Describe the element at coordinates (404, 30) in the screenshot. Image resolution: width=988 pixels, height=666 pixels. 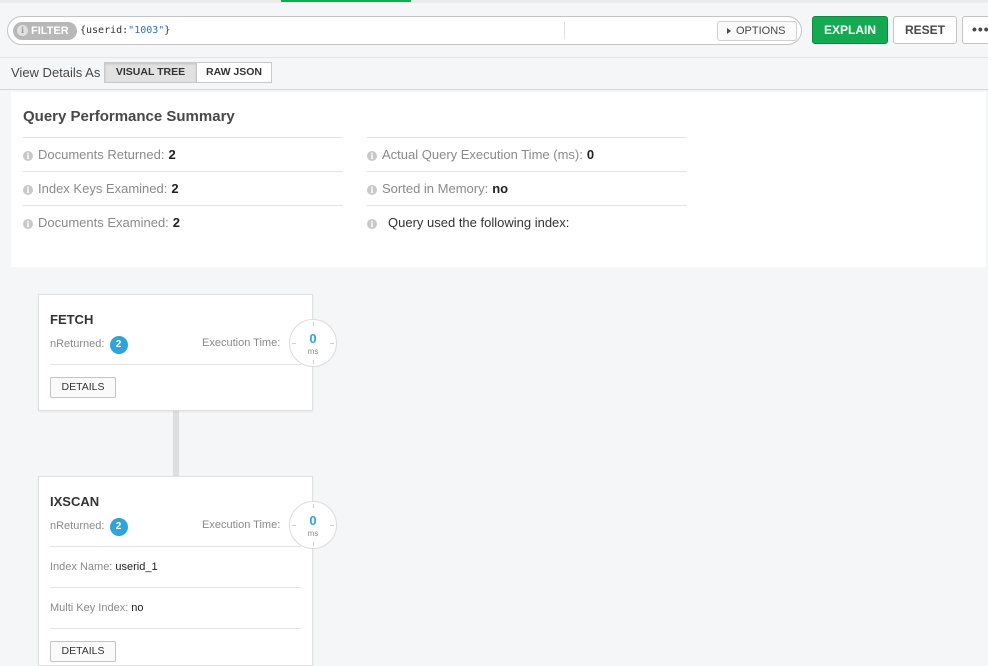
I see `filter-bar: i FILTER {userid:"1003"} OPTIONS` at that location.